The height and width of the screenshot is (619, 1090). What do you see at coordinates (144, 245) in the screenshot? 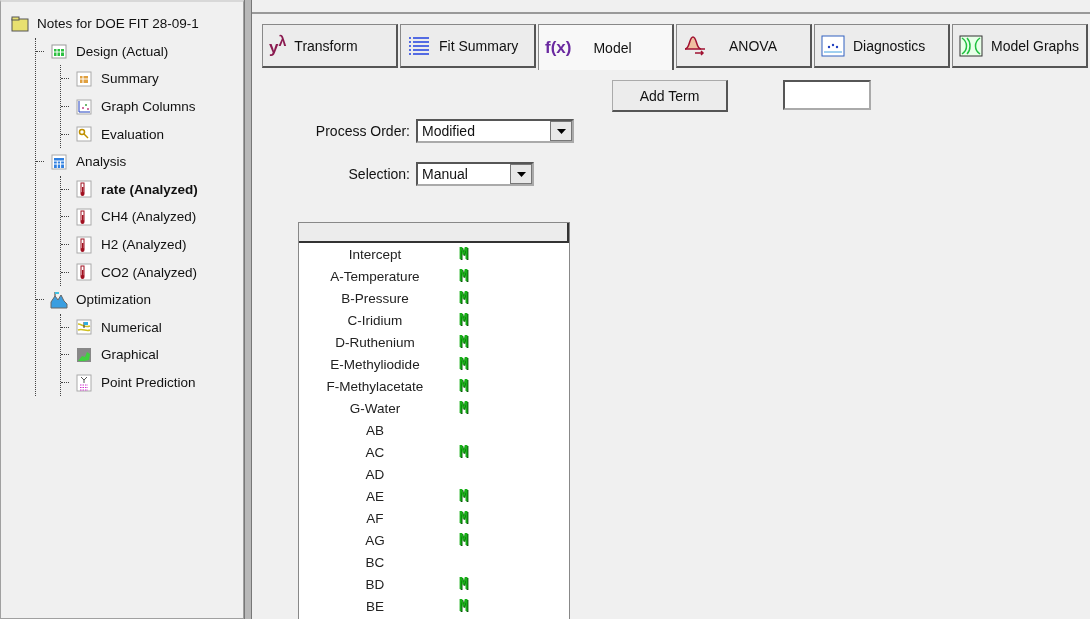
I see `tree-item: H2 (Analyzed)` at bounding box center [144, 245].